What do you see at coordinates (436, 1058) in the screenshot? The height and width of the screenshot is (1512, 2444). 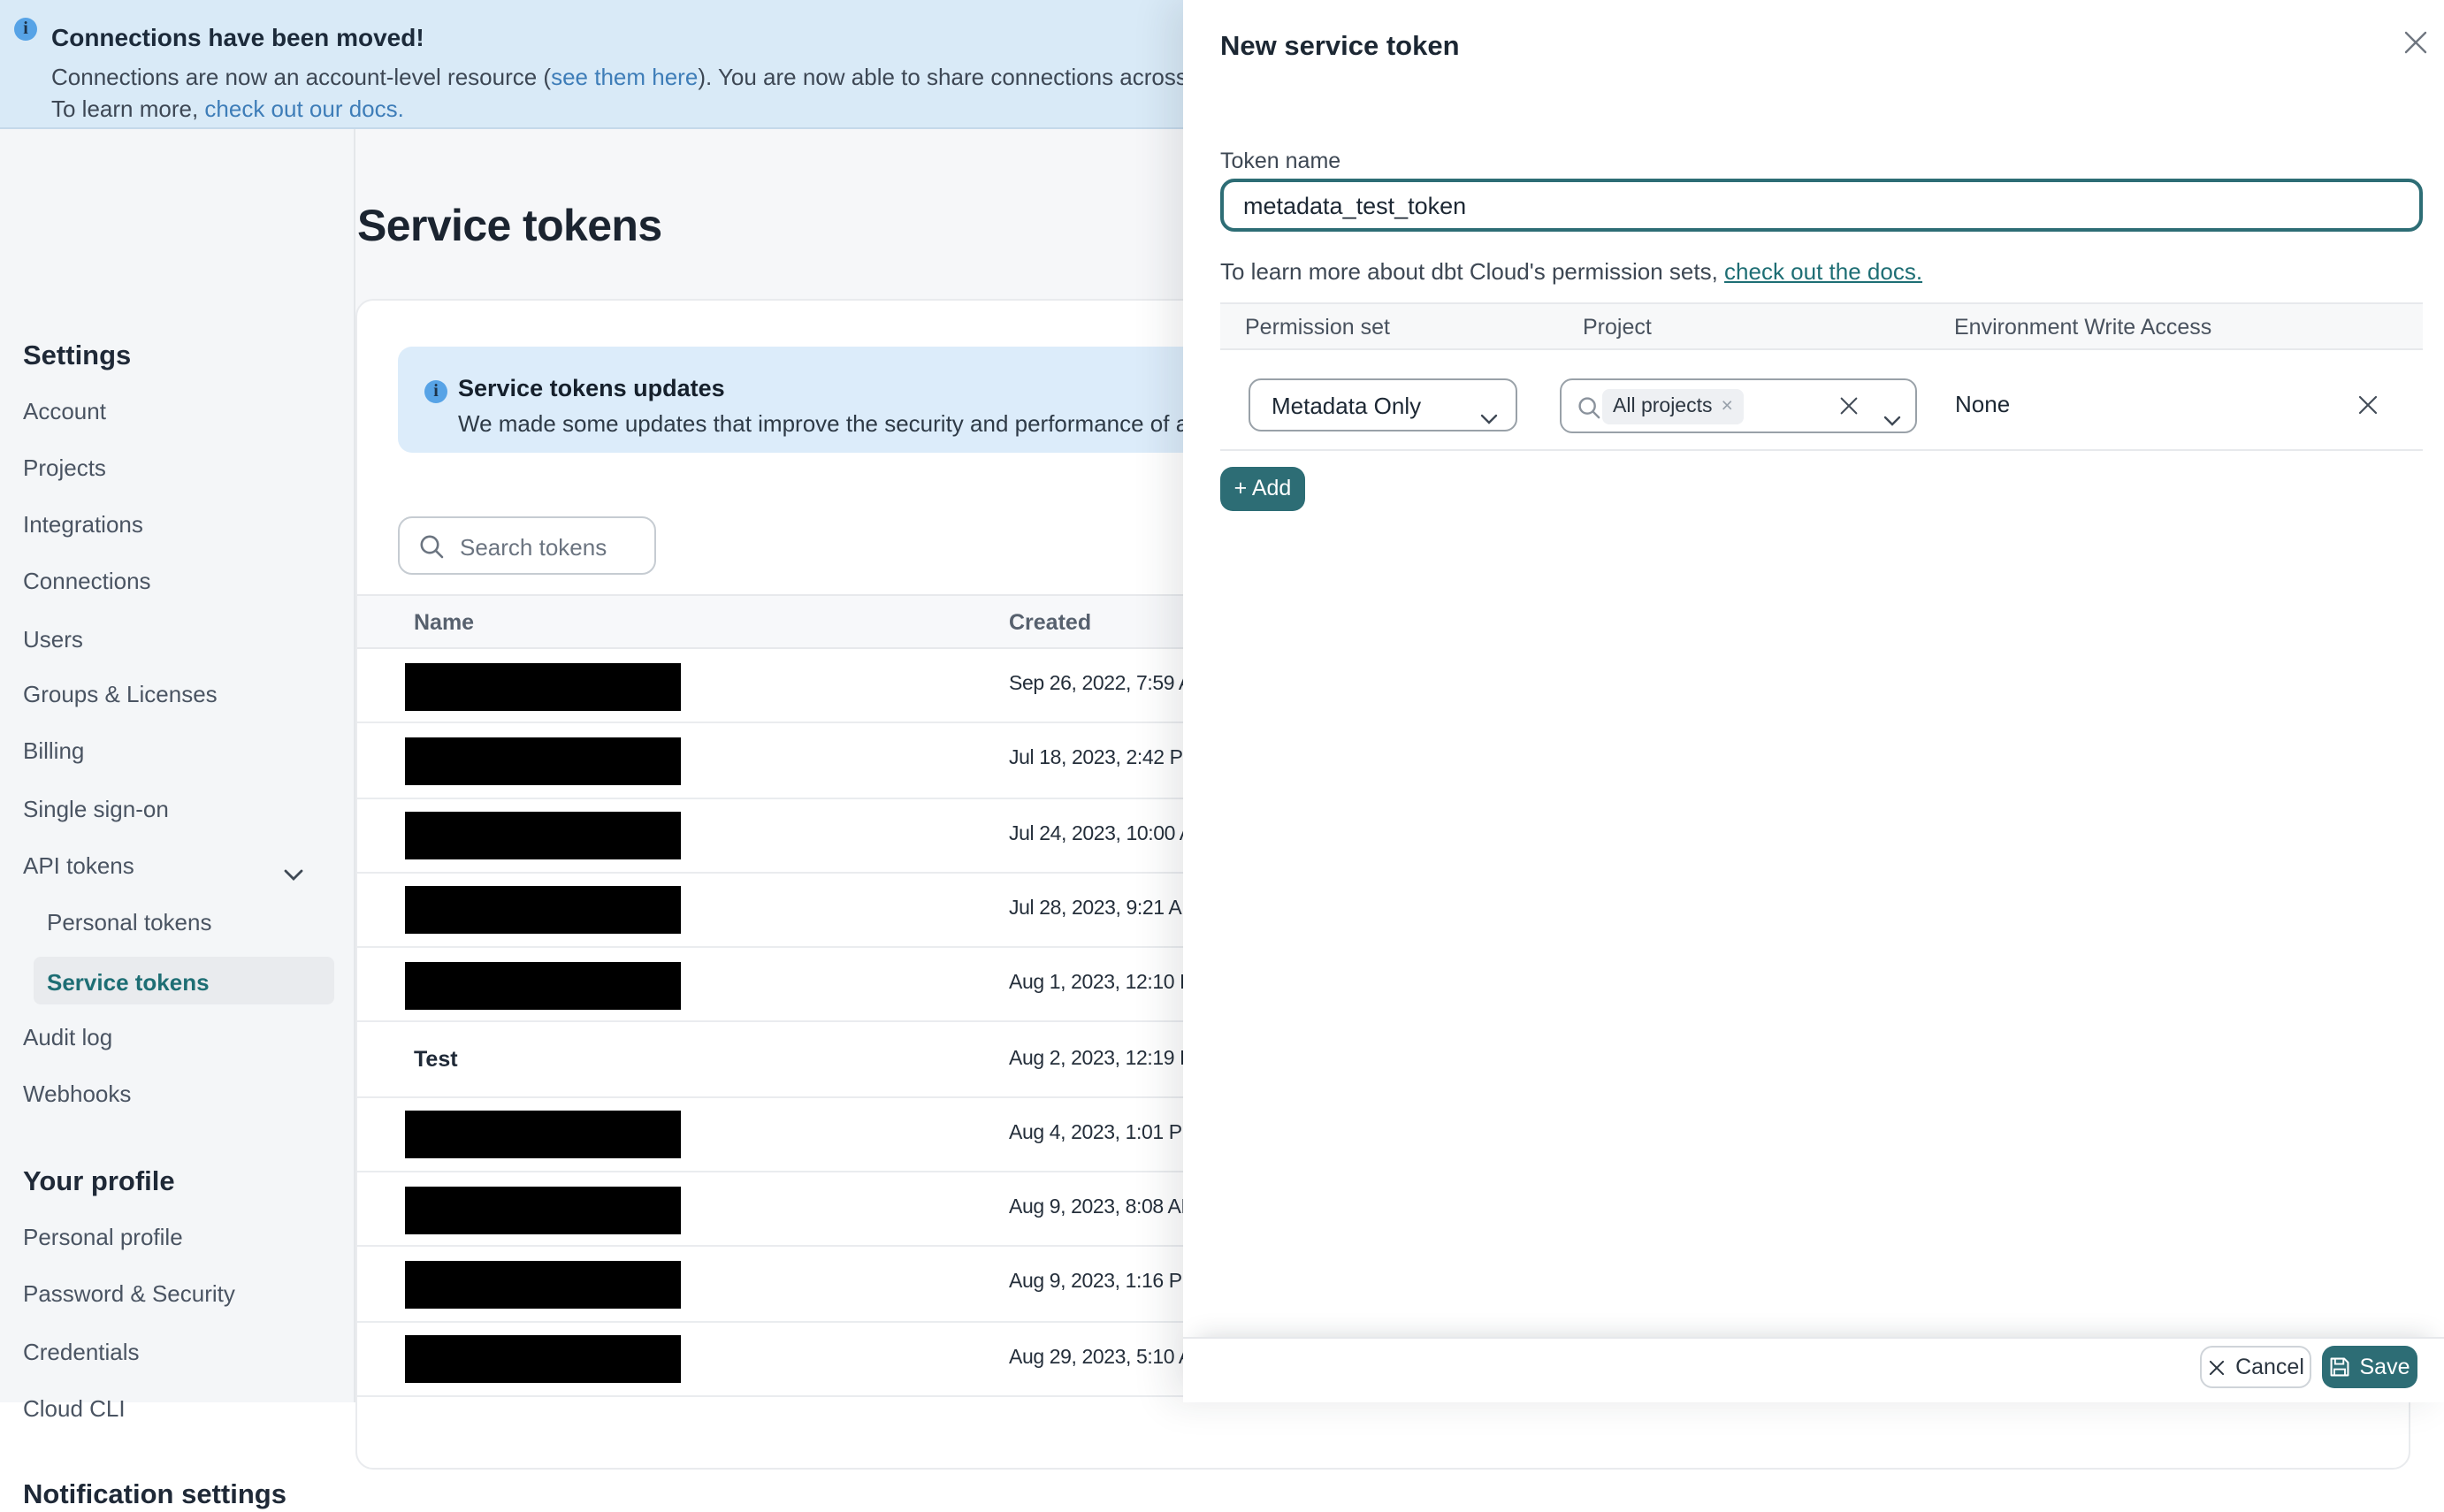 I see `token-name: Test` at bounding box center [436, 1058].